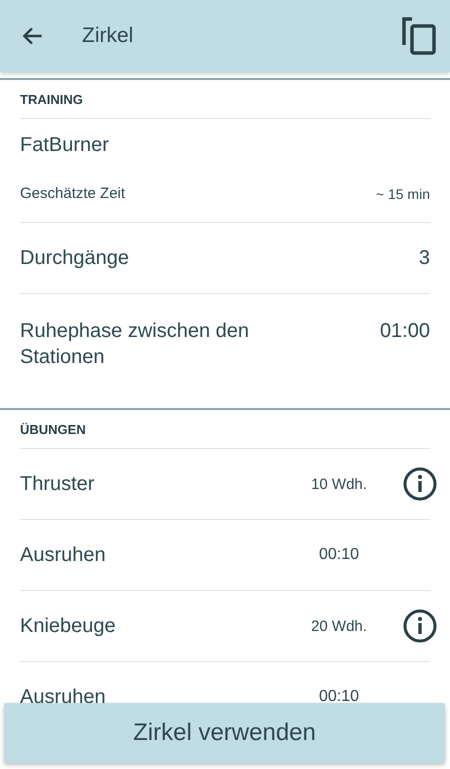 The height and width of the screenshot is (769, 450). What do you see at coordinates (68, 626) in the screenshot?
I see `exercise-name: Kniebeuge` at bounding box center [68, 626].